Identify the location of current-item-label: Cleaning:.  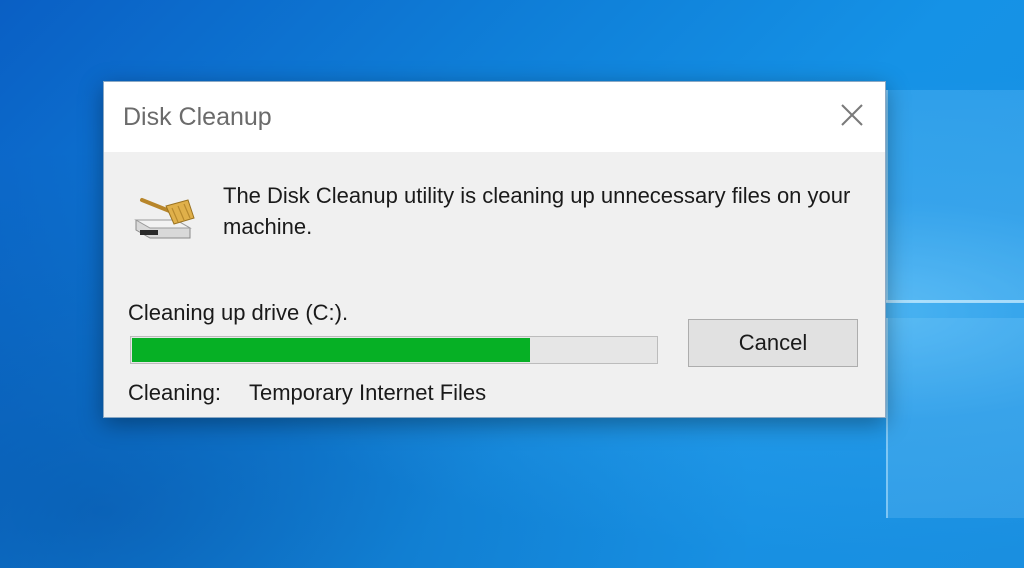
(174, 392).